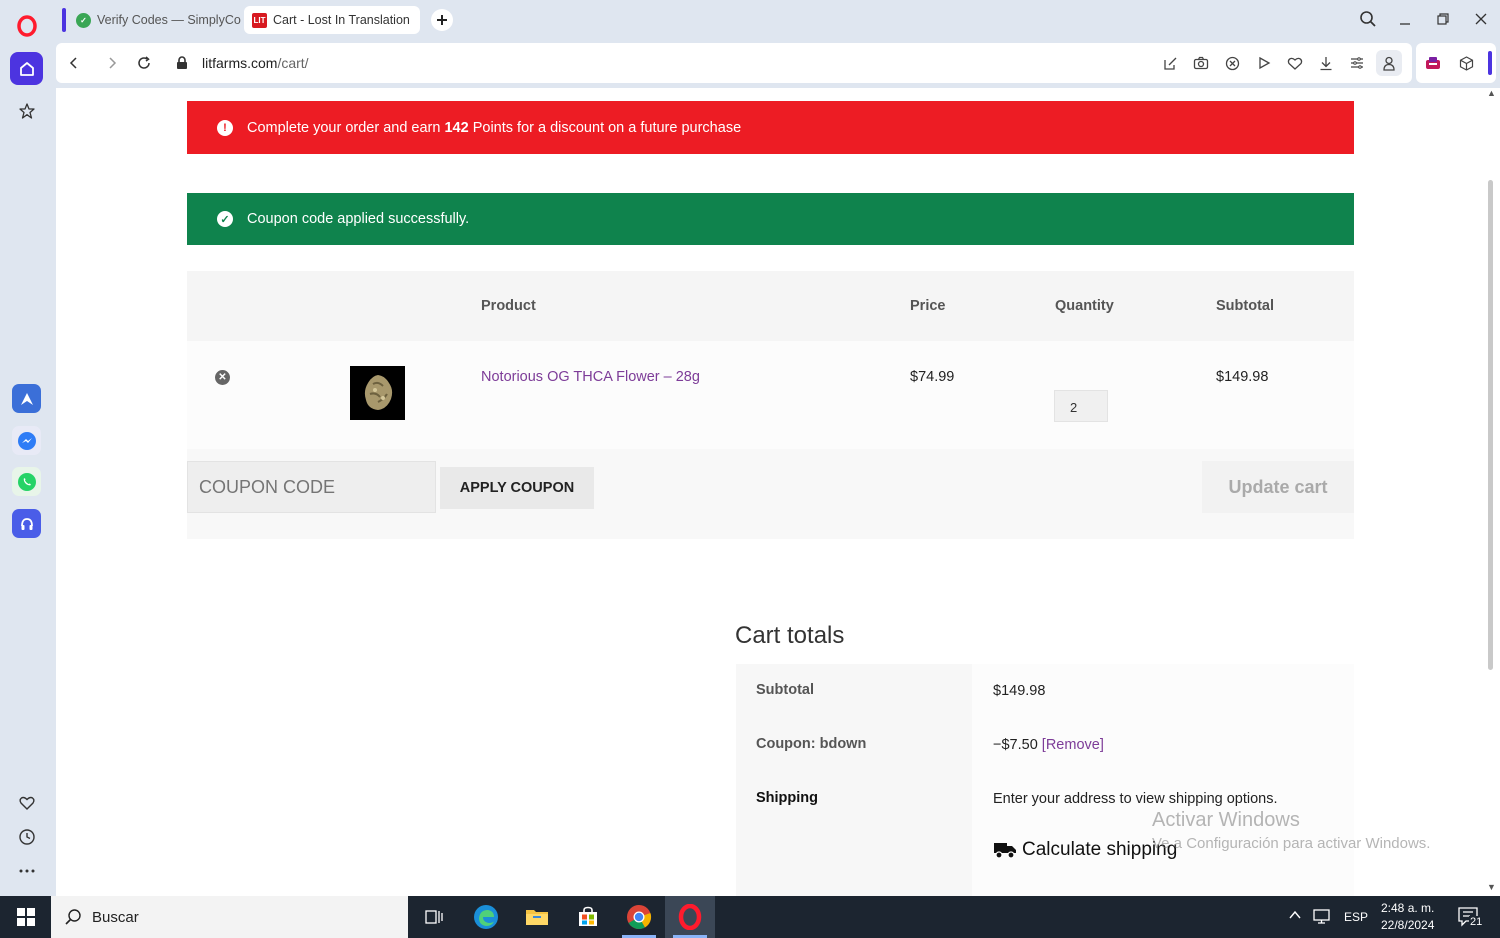 This screenshot has width=1500, height=938. What do you see at coordinates (259, 20) in the screenshot?
I see `lit-icon: LIT` at bounding box center [259, 20].